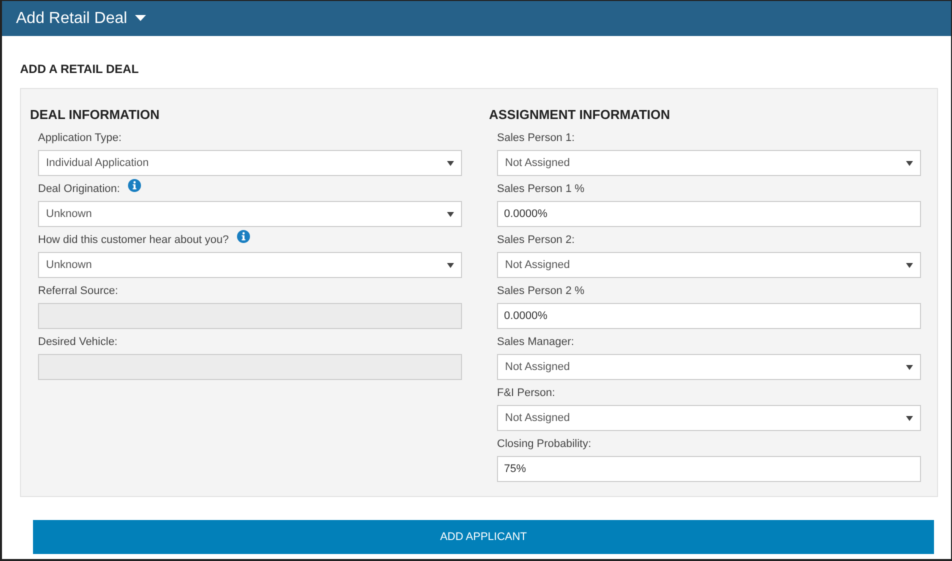  Describe the element at coordinates (95, 115) in the screenshot. I see `section-heading: DEAL INFORMATION` at that location.